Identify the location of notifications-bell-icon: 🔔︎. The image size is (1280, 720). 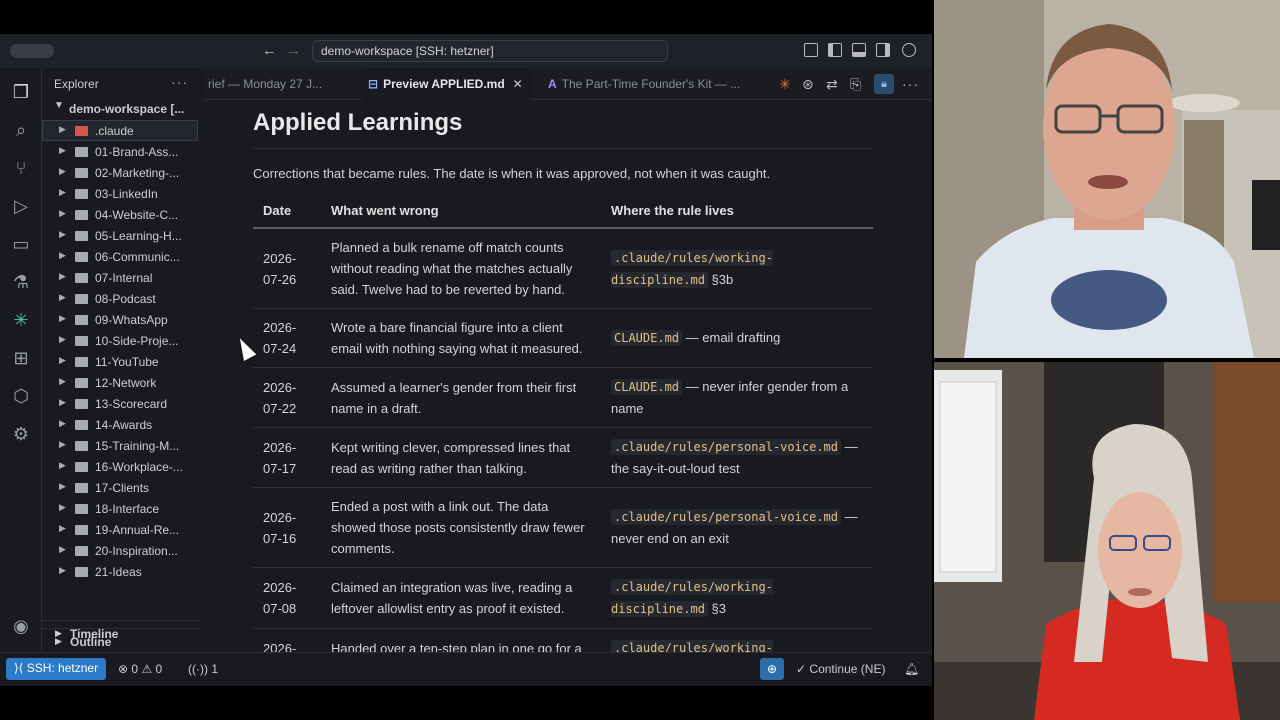
(911, 669).